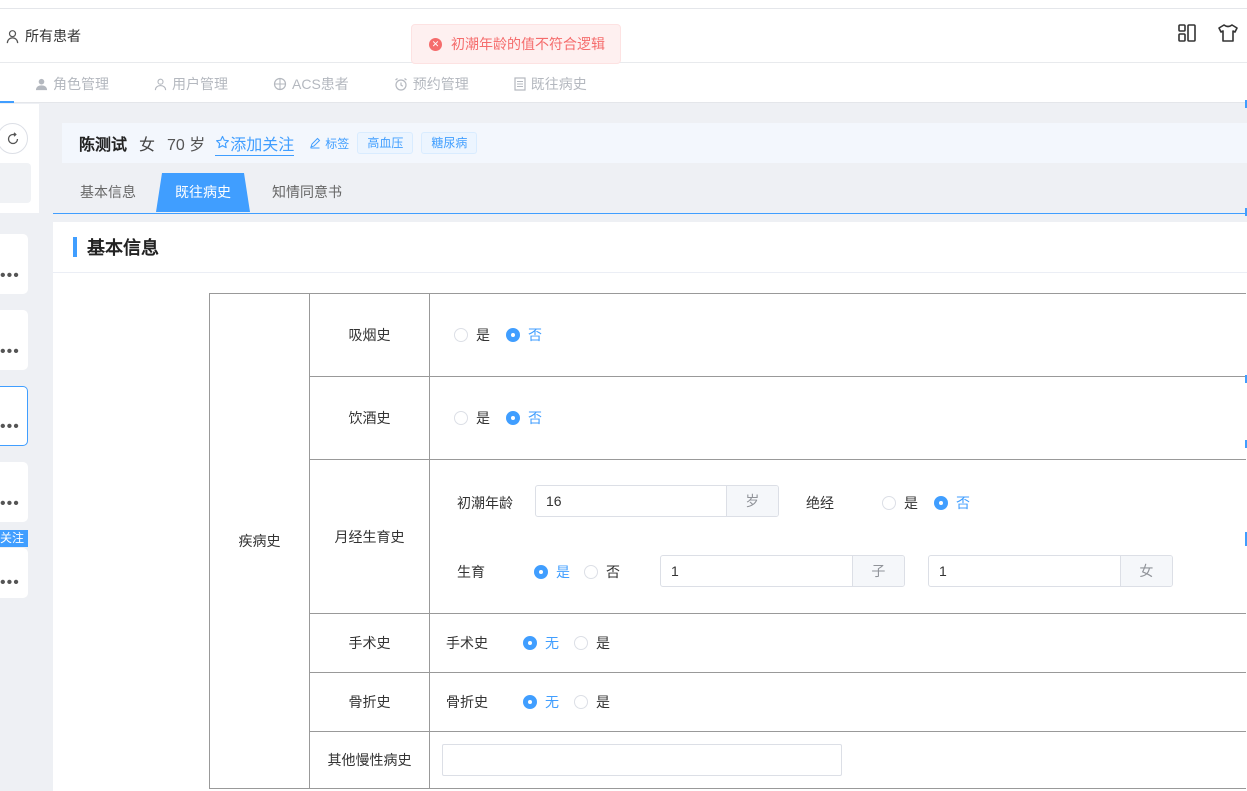 This screenshot has height=791, width=1247. I want to click on refresh-icon, so click(12, 137).